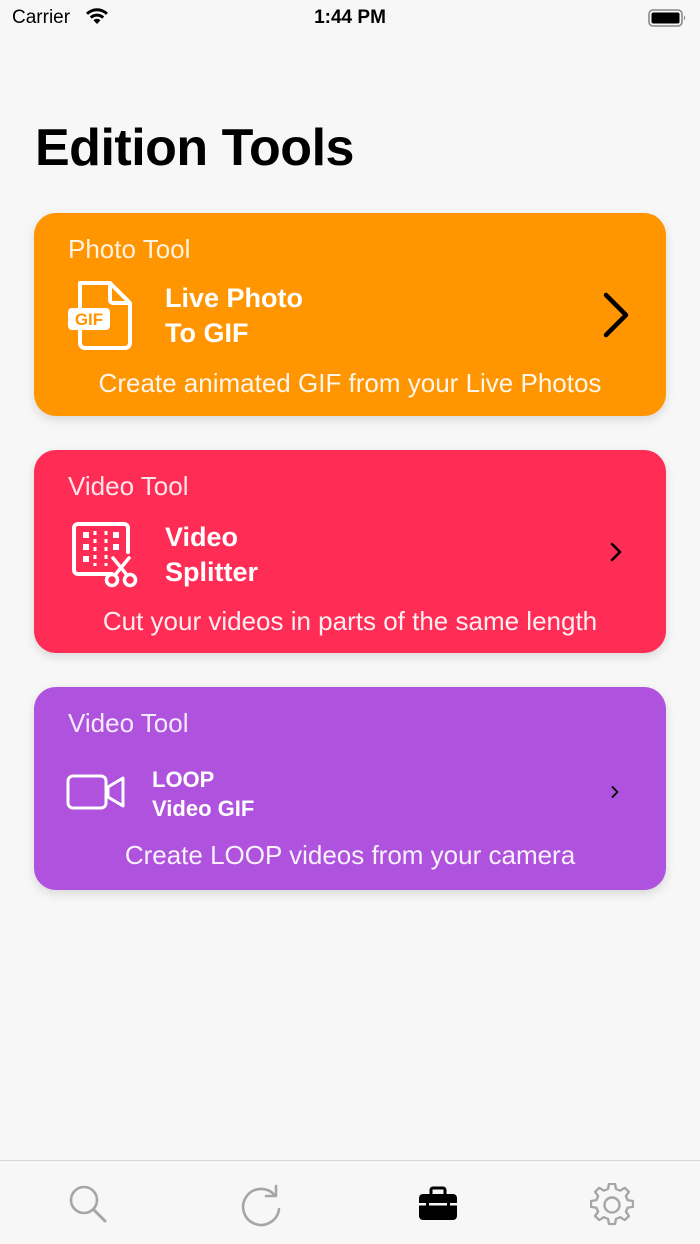 This screenshot has width=700, height=1244. Describe the element at coordinates (194, 148) in the screenshot. I see `page-title: Edition Tools` at that location.